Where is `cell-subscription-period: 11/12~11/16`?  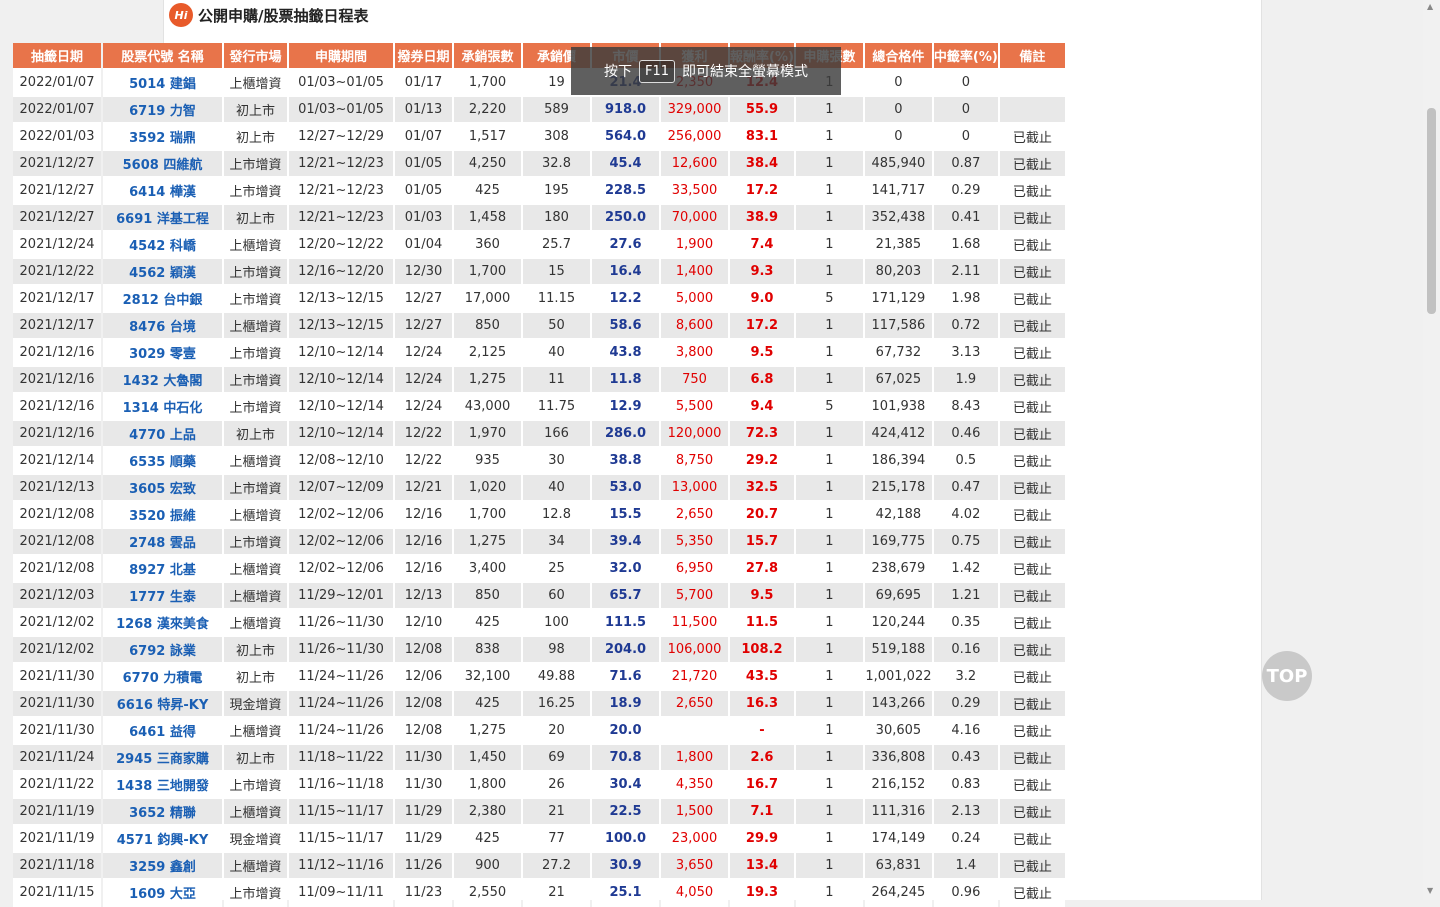
cell-subscription-period: 11/12~11/16 is located at coordinates (341, 866).